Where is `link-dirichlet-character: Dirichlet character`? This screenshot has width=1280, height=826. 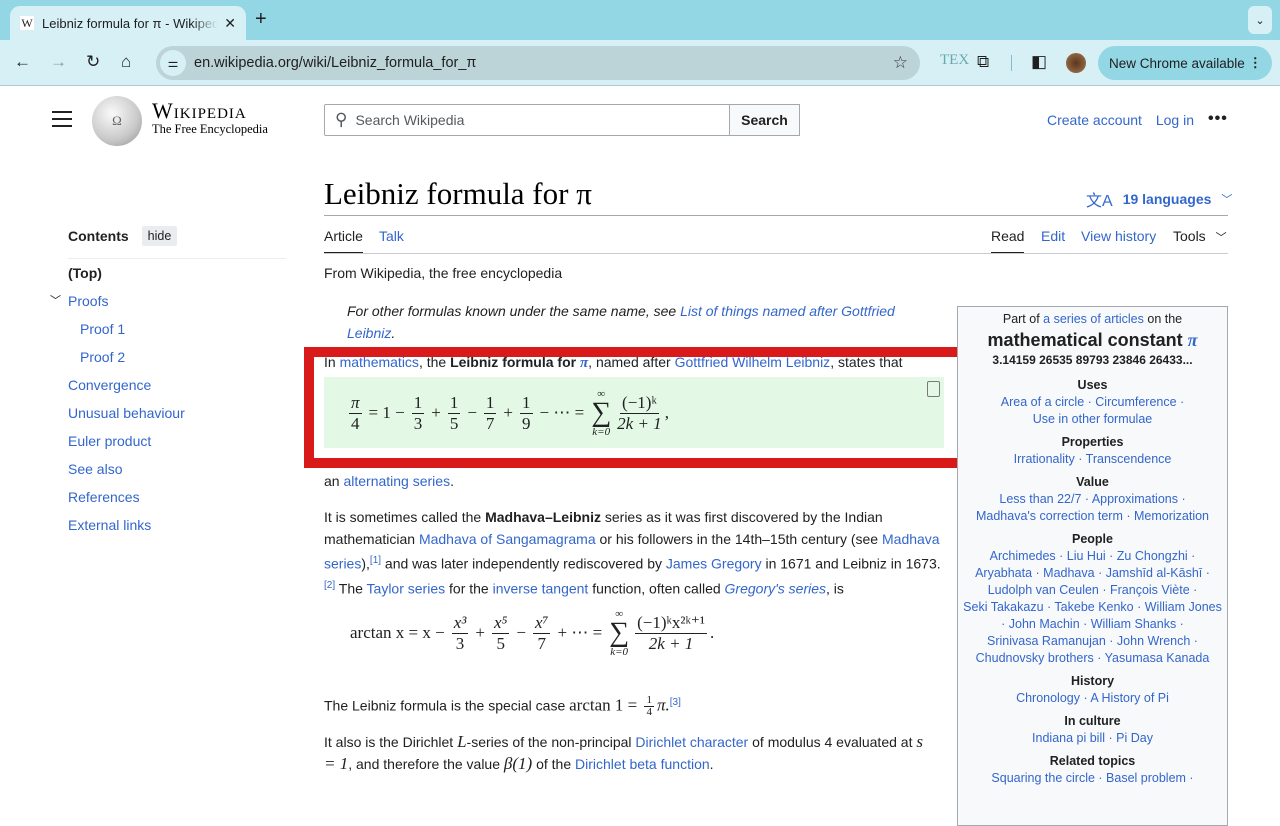
link-dirichlet-character: Dirichlet character is located at coordinates (691, 742).